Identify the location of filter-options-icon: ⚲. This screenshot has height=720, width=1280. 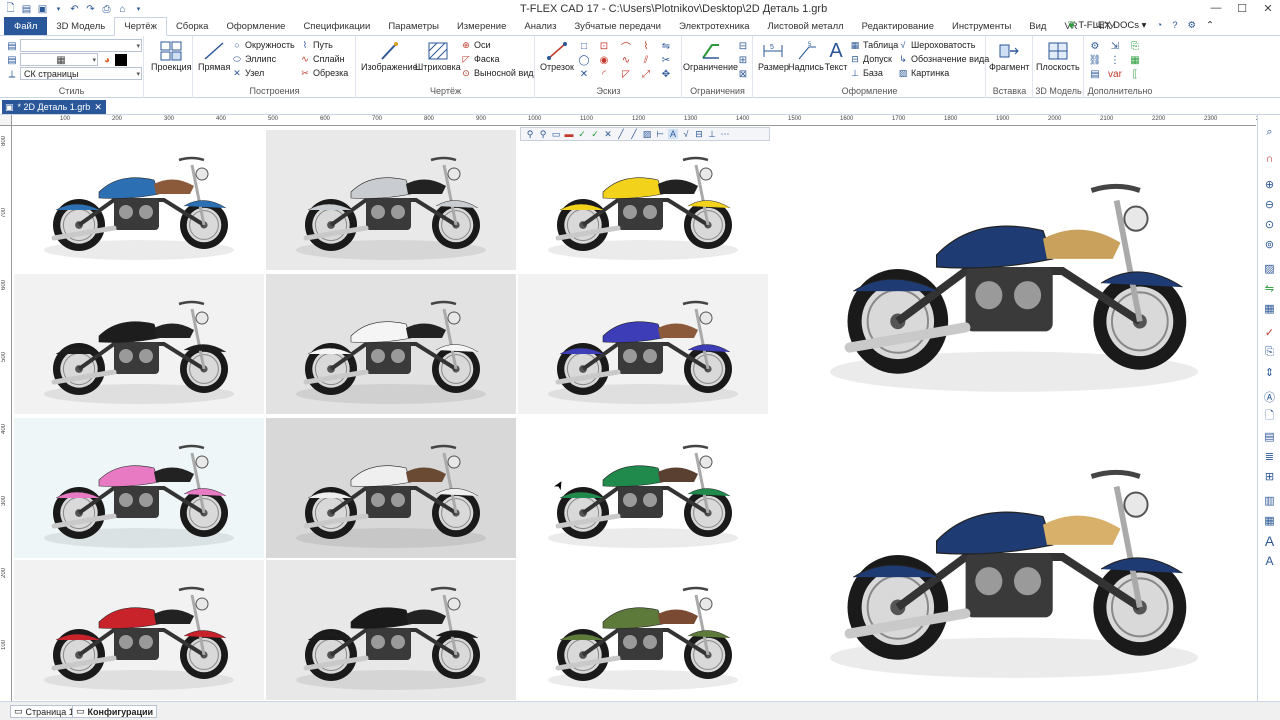
(543, 134).